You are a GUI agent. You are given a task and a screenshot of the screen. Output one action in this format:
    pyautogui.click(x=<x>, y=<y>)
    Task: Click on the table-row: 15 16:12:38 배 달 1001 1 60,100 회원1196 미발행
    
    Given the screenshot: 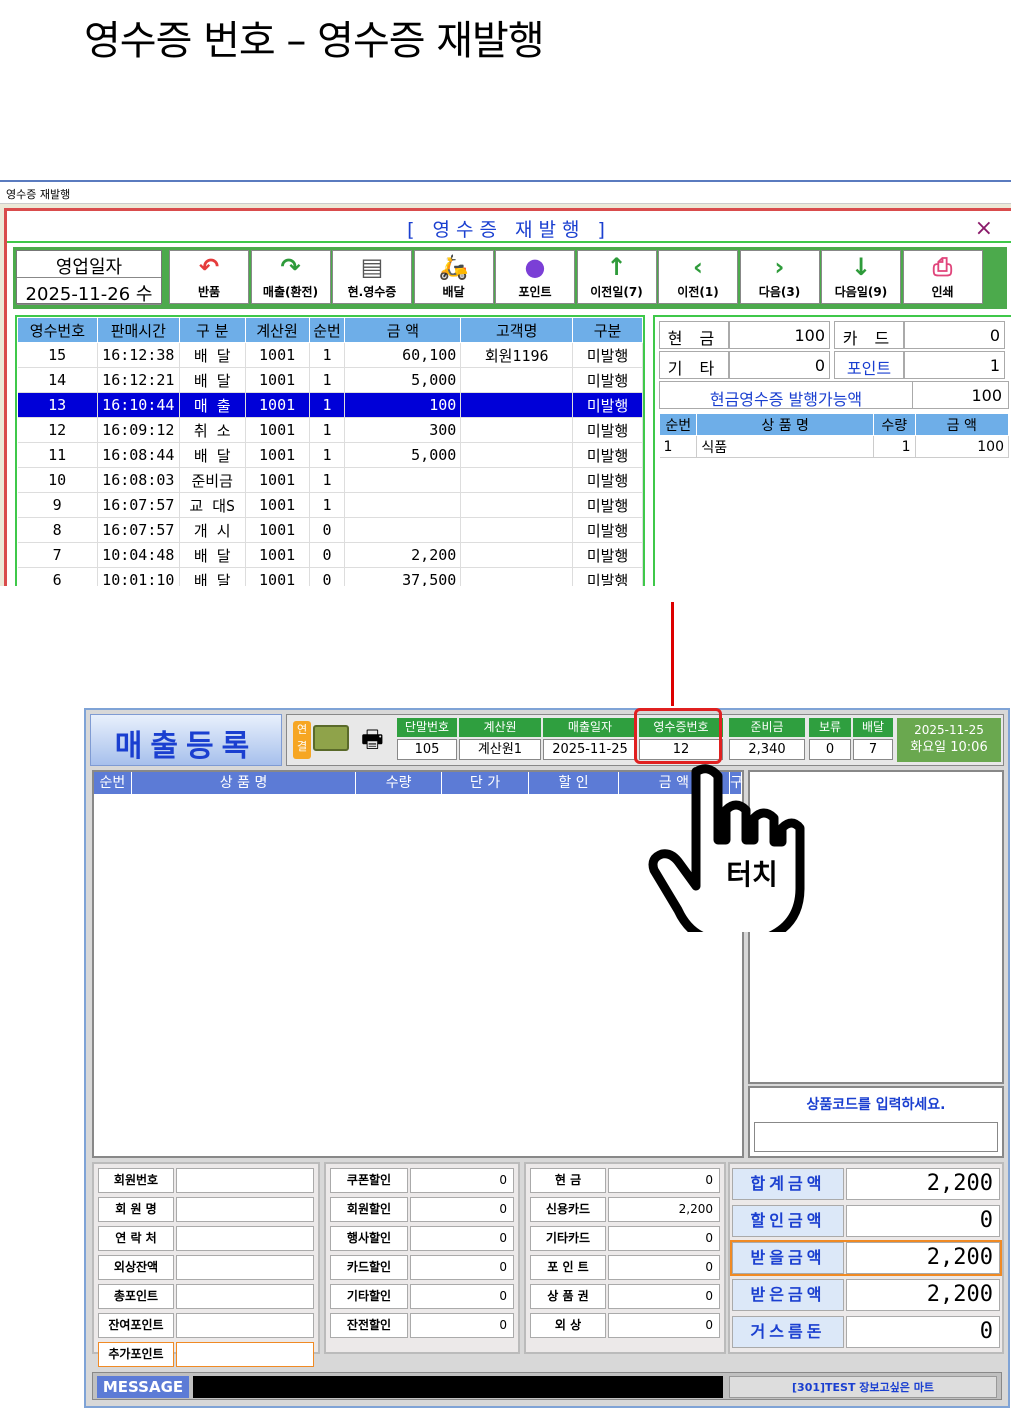 What is the action you would take?
    pyautogui.click(x=330, y=355)
    